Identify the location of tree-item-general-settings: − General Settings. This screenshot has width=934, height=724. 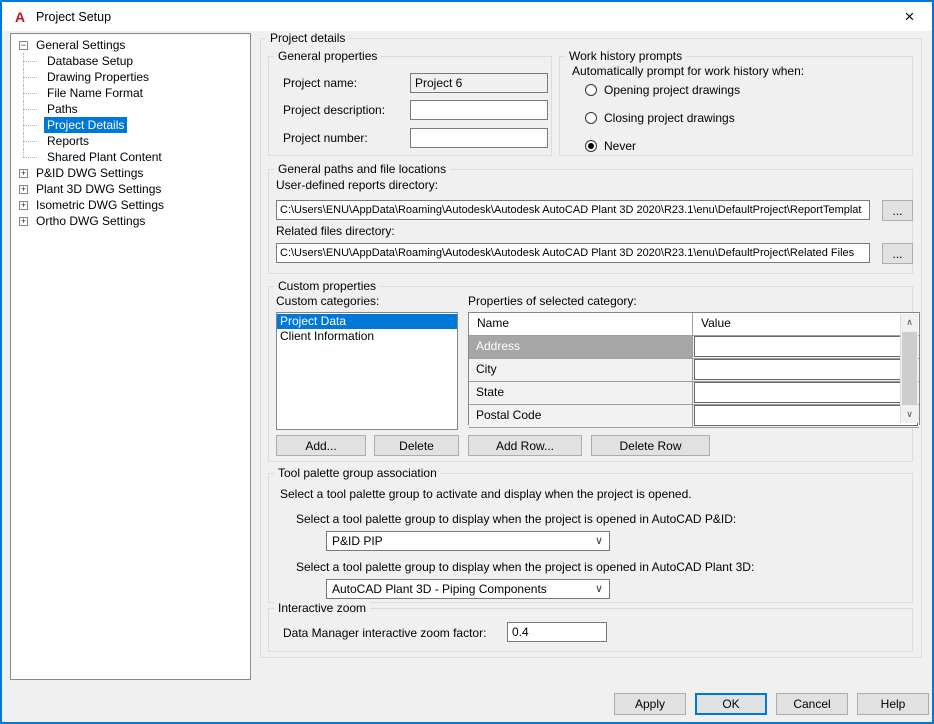
(130, 45).